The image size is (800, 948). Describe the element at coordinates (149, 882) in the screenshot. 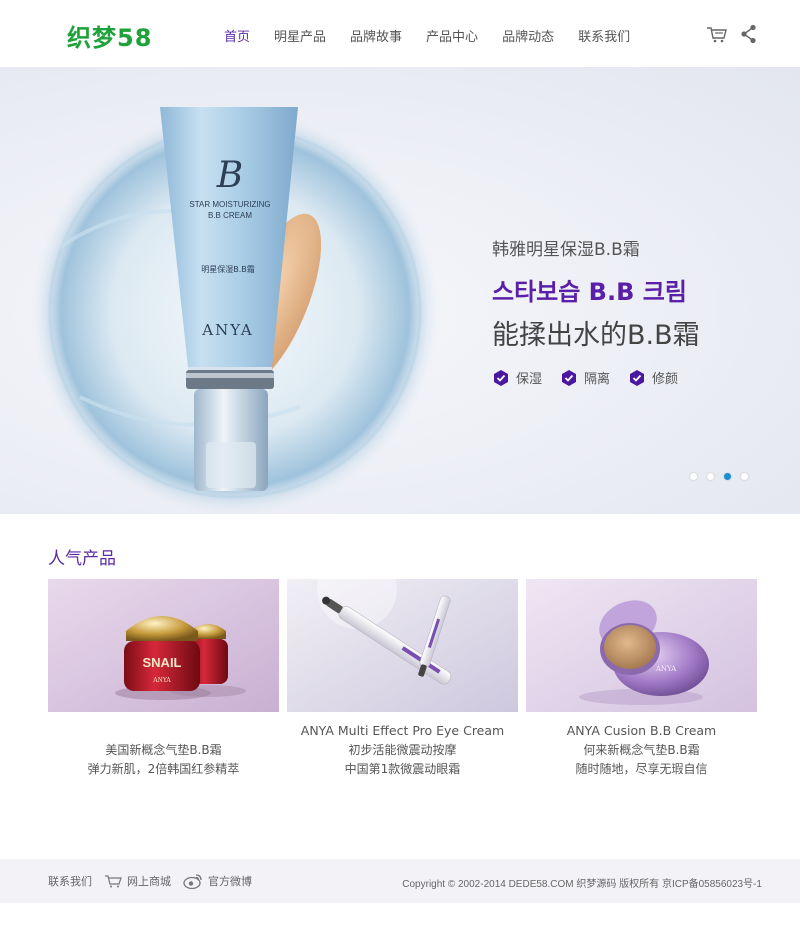

I see `footer-link-label: 网上商城` at that location.